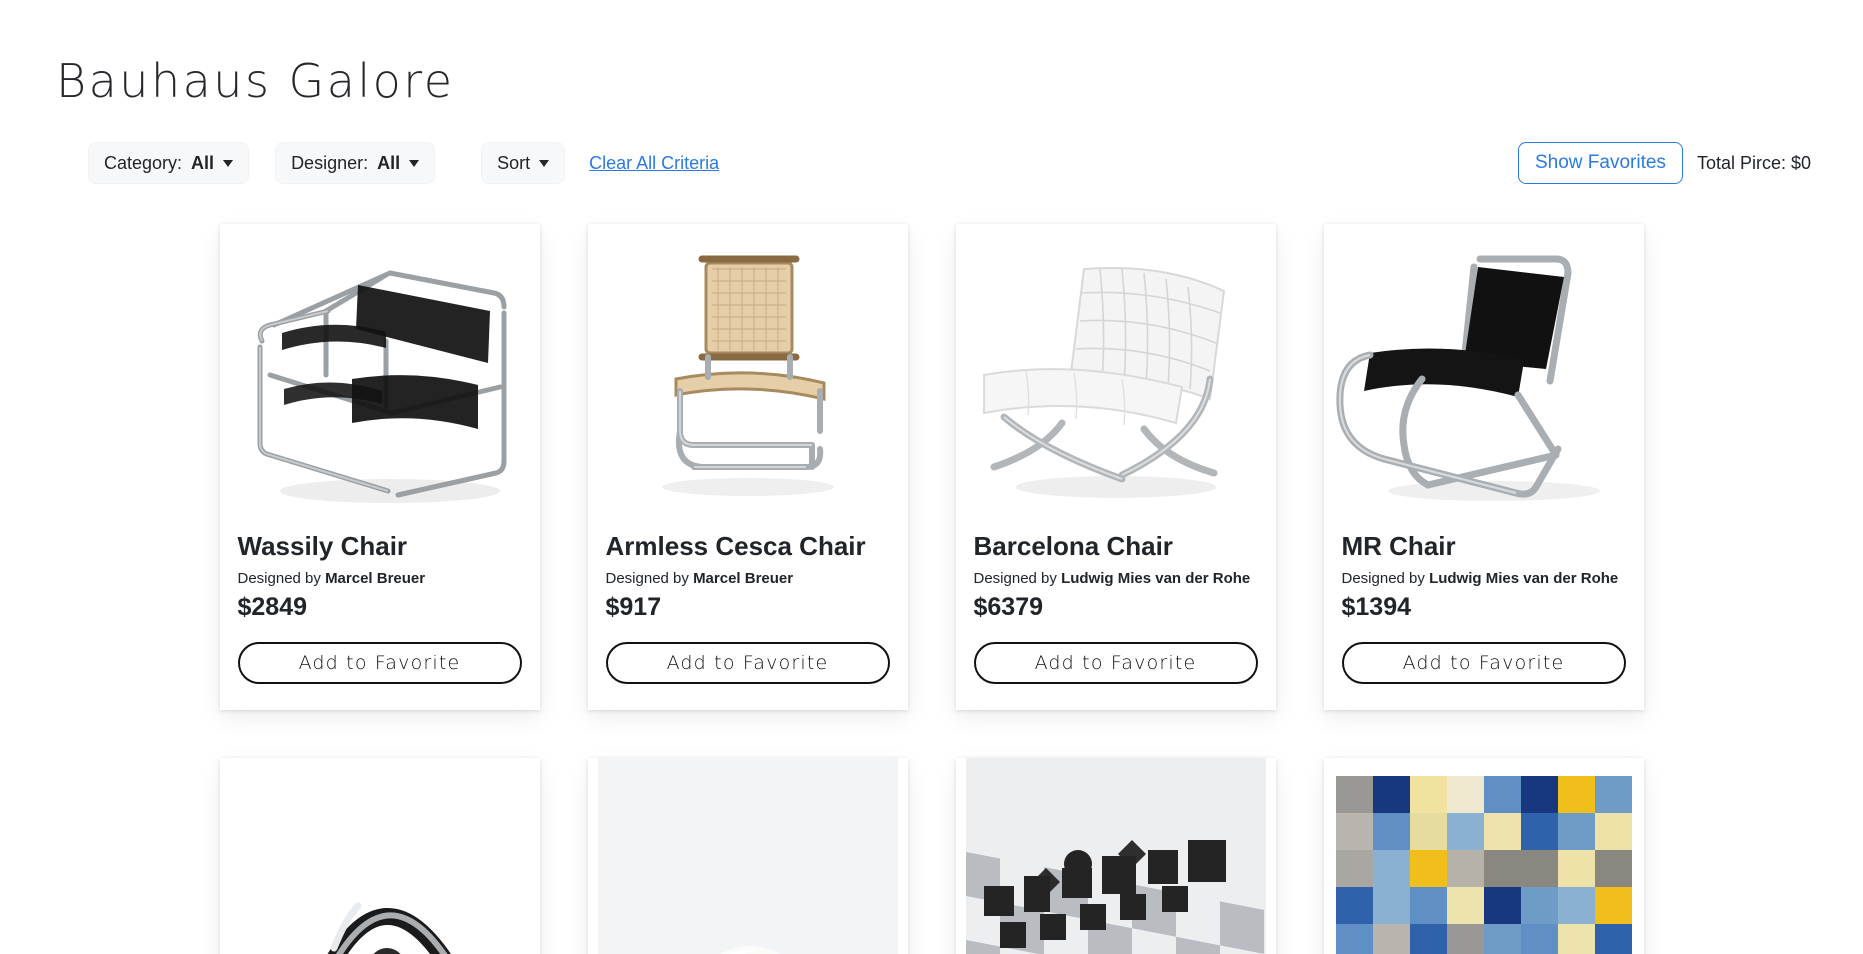  I want to click on designer-filter-dropdown: Designer: All, so click(355, 163).